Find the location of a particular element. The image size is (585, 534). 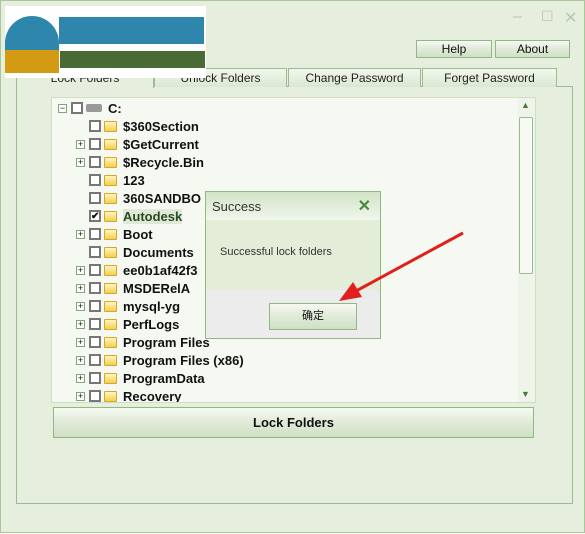

red-arrow is located at coordinates (401, 266).